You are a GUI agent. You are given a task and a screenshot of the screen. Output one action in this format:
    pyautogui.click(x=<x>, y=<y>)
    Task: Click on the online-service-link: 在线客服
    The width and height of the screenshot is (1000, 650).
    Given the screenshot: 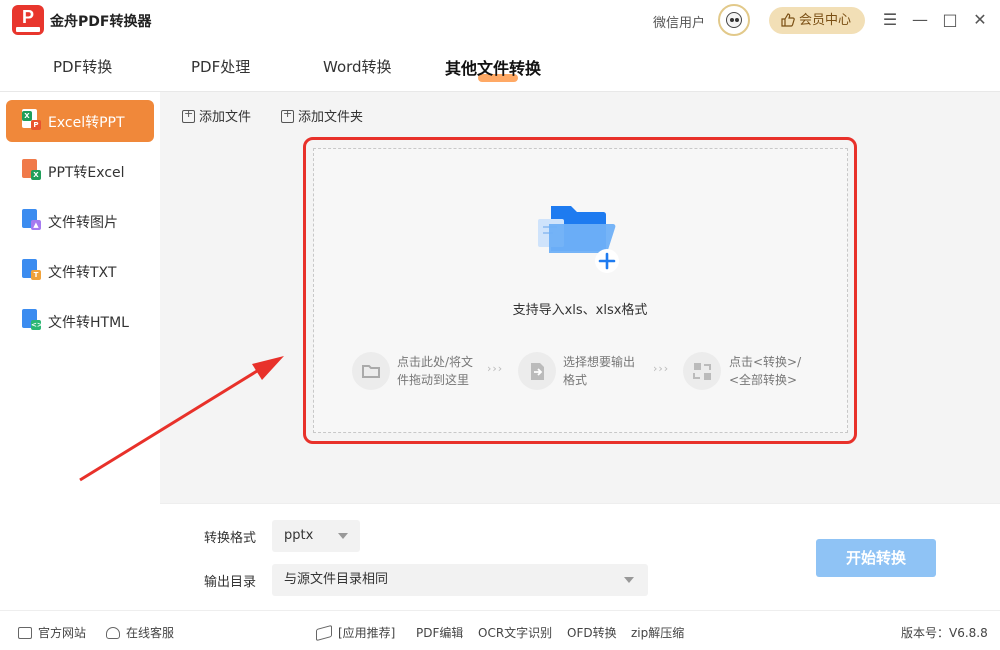 What is the action you would take?
    pyautogui.click(x=140, y=632)
    